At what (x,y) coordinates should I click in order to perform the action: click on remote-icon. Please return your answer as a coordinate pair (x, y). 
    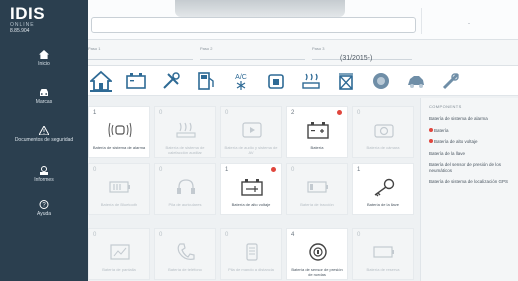
    Looking at the image, I should click on (252, 252).